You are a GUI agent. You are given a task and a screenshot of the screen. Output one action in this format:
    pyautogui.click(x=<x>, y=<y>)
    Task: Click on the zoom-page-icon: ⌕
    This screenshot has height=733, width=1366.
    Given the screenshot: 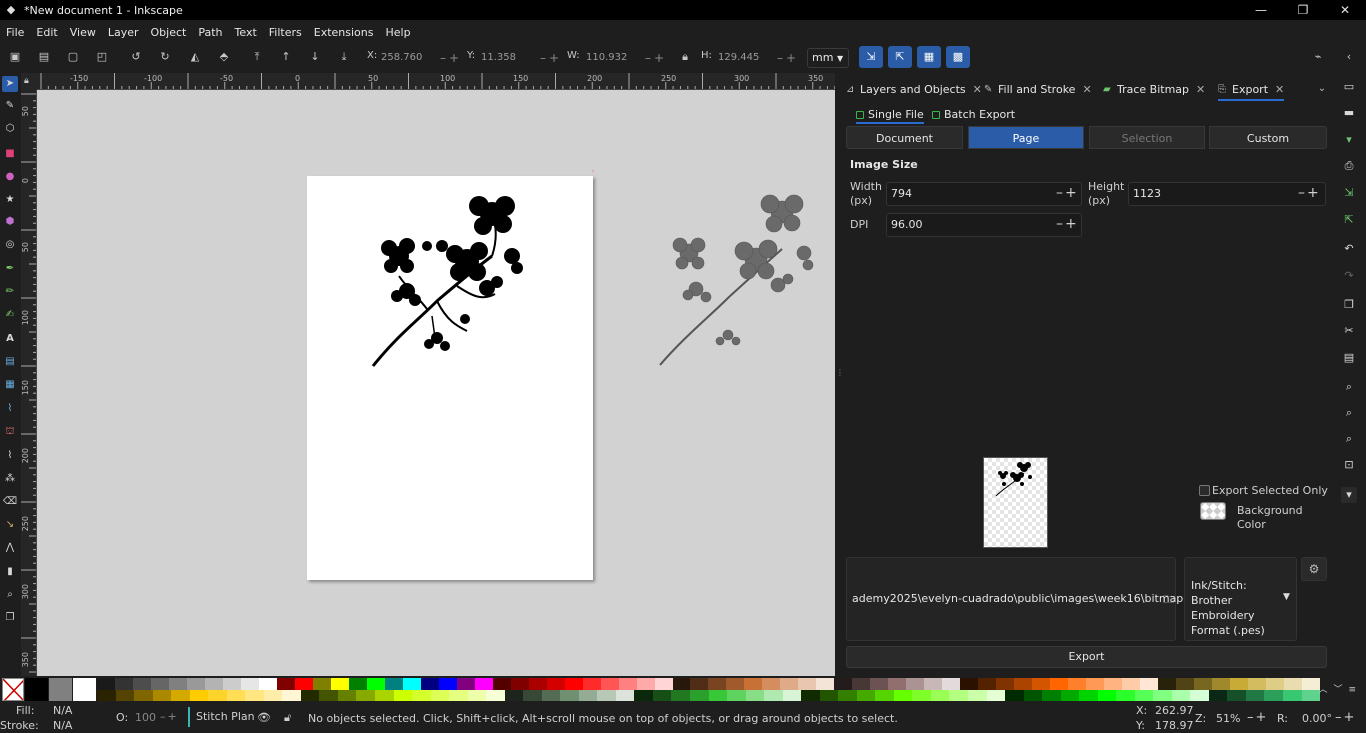 What is the action you would take?
    pyautogui.click(x=1349, y=439)
    